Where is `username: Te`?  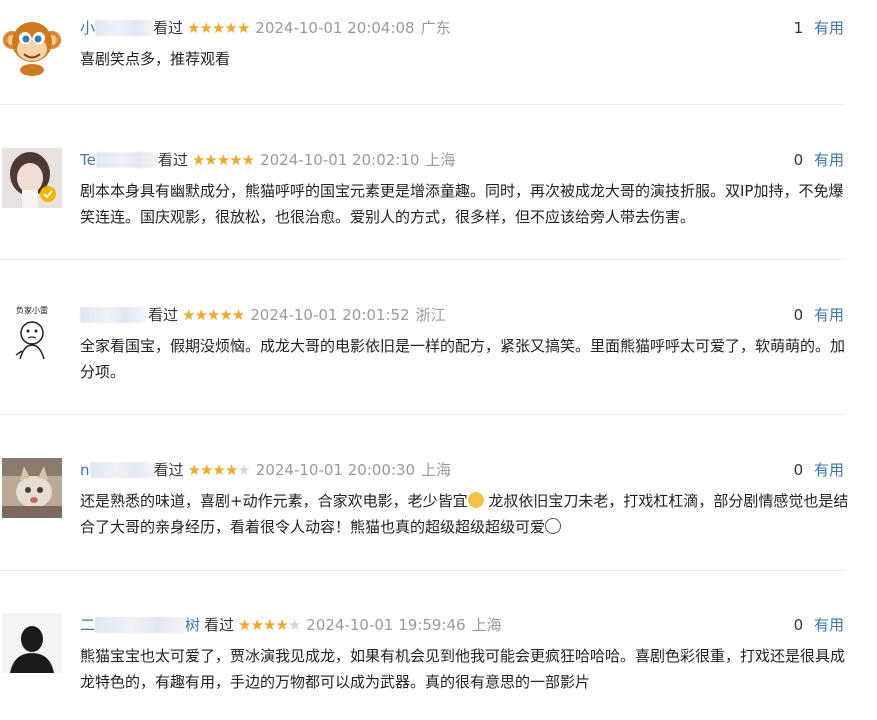
username: Te is located at coordinates (88, 160).